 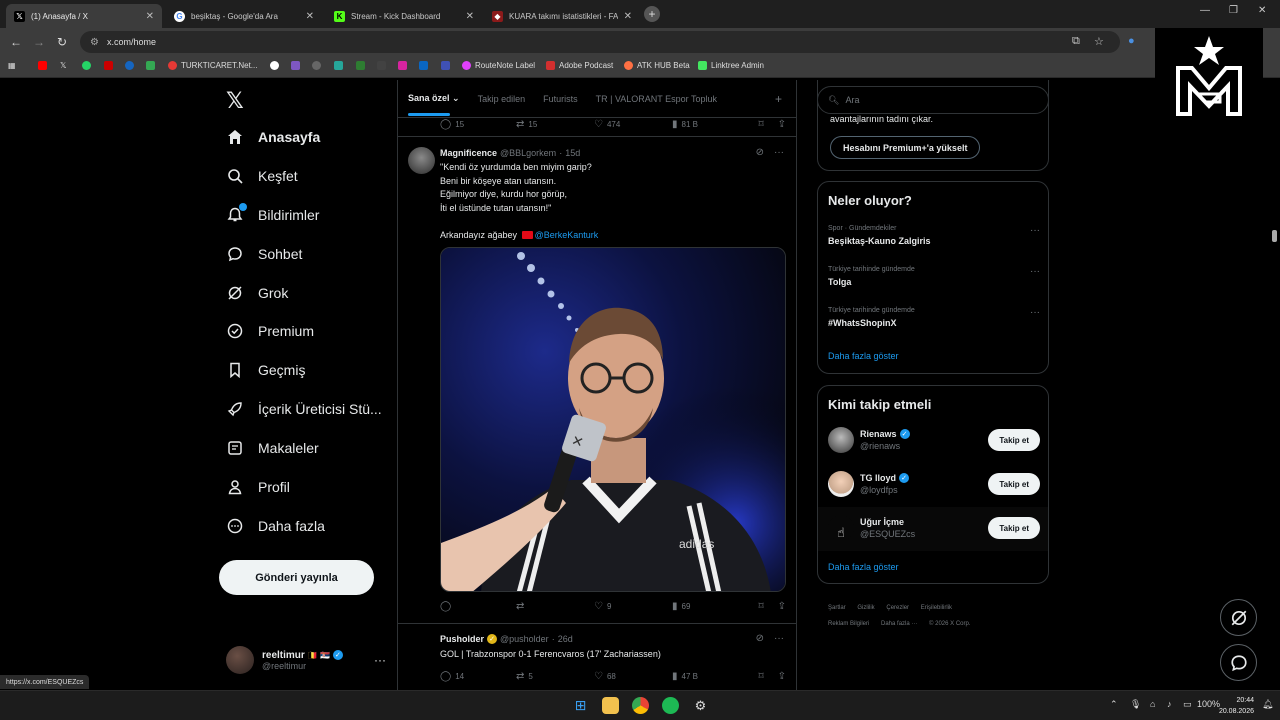 I want to click on tab-kick: K Stream - Kick Dashboard ✕, so click(x=404, y=16).